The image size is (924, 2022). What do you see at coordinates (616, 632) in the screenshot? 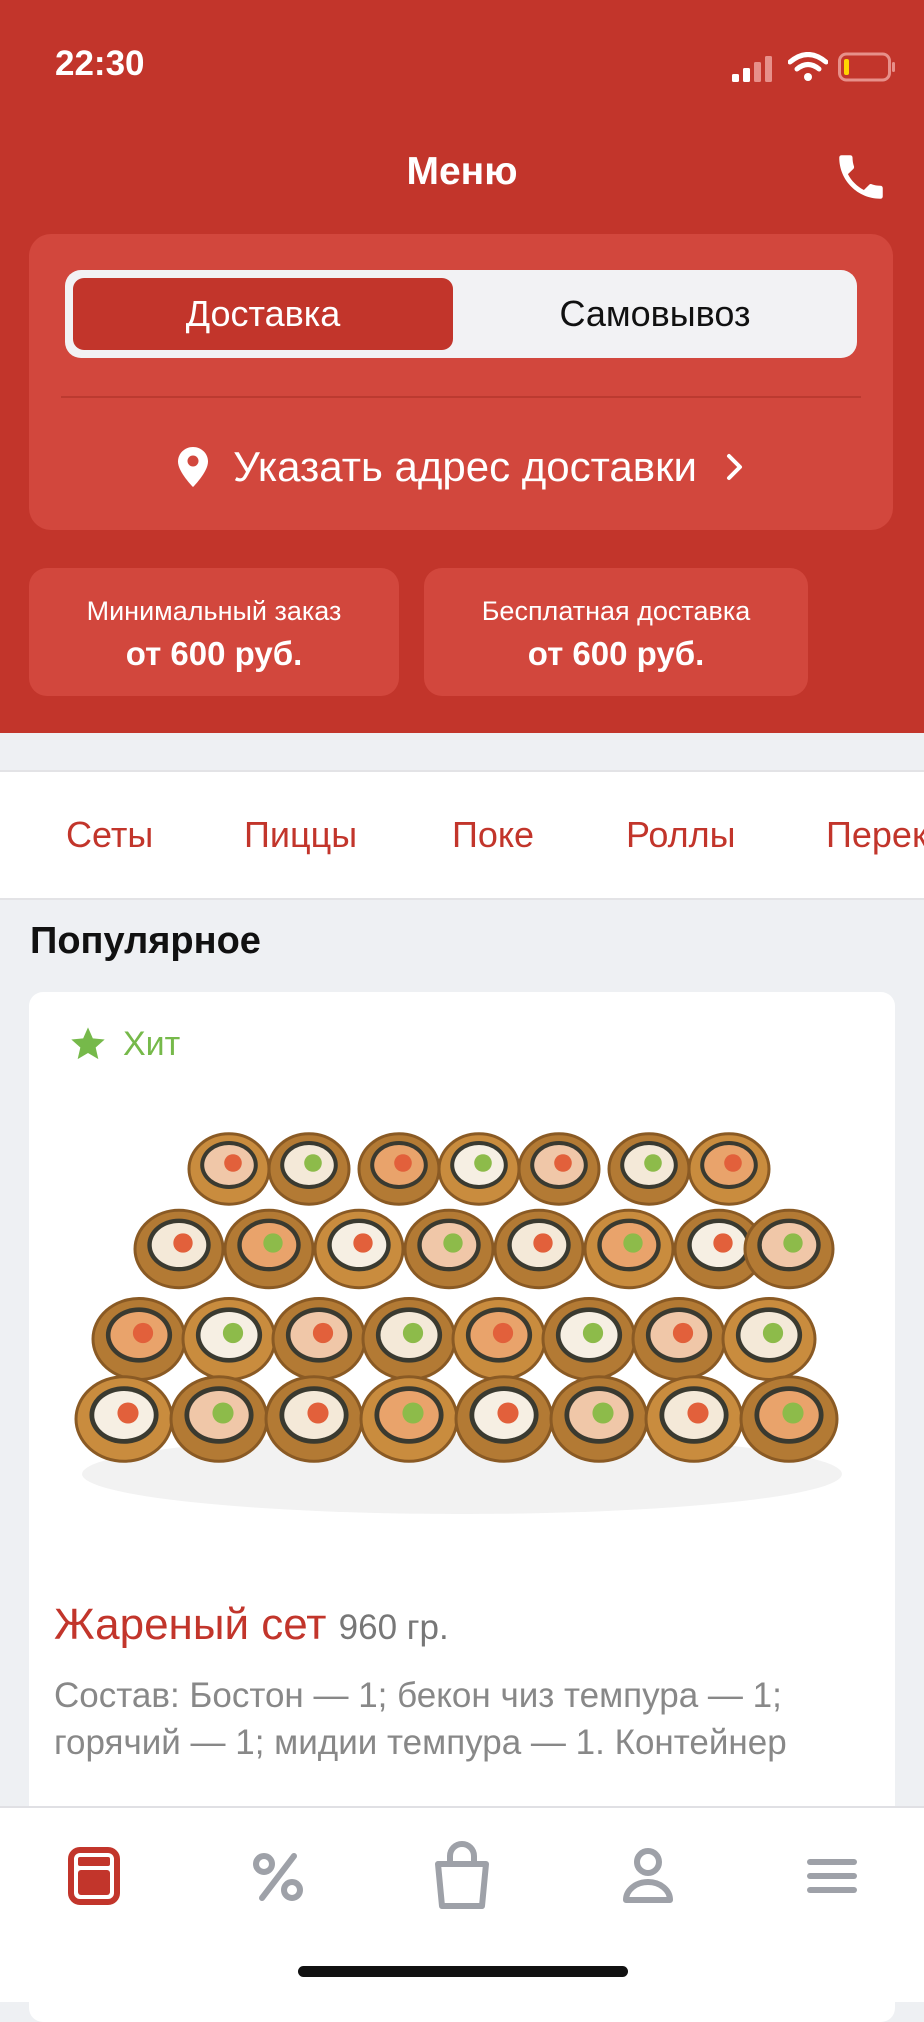
I see `free-delivery-card: Бесплатная доставка от 600 руб.` at bounding box center [616, 632].